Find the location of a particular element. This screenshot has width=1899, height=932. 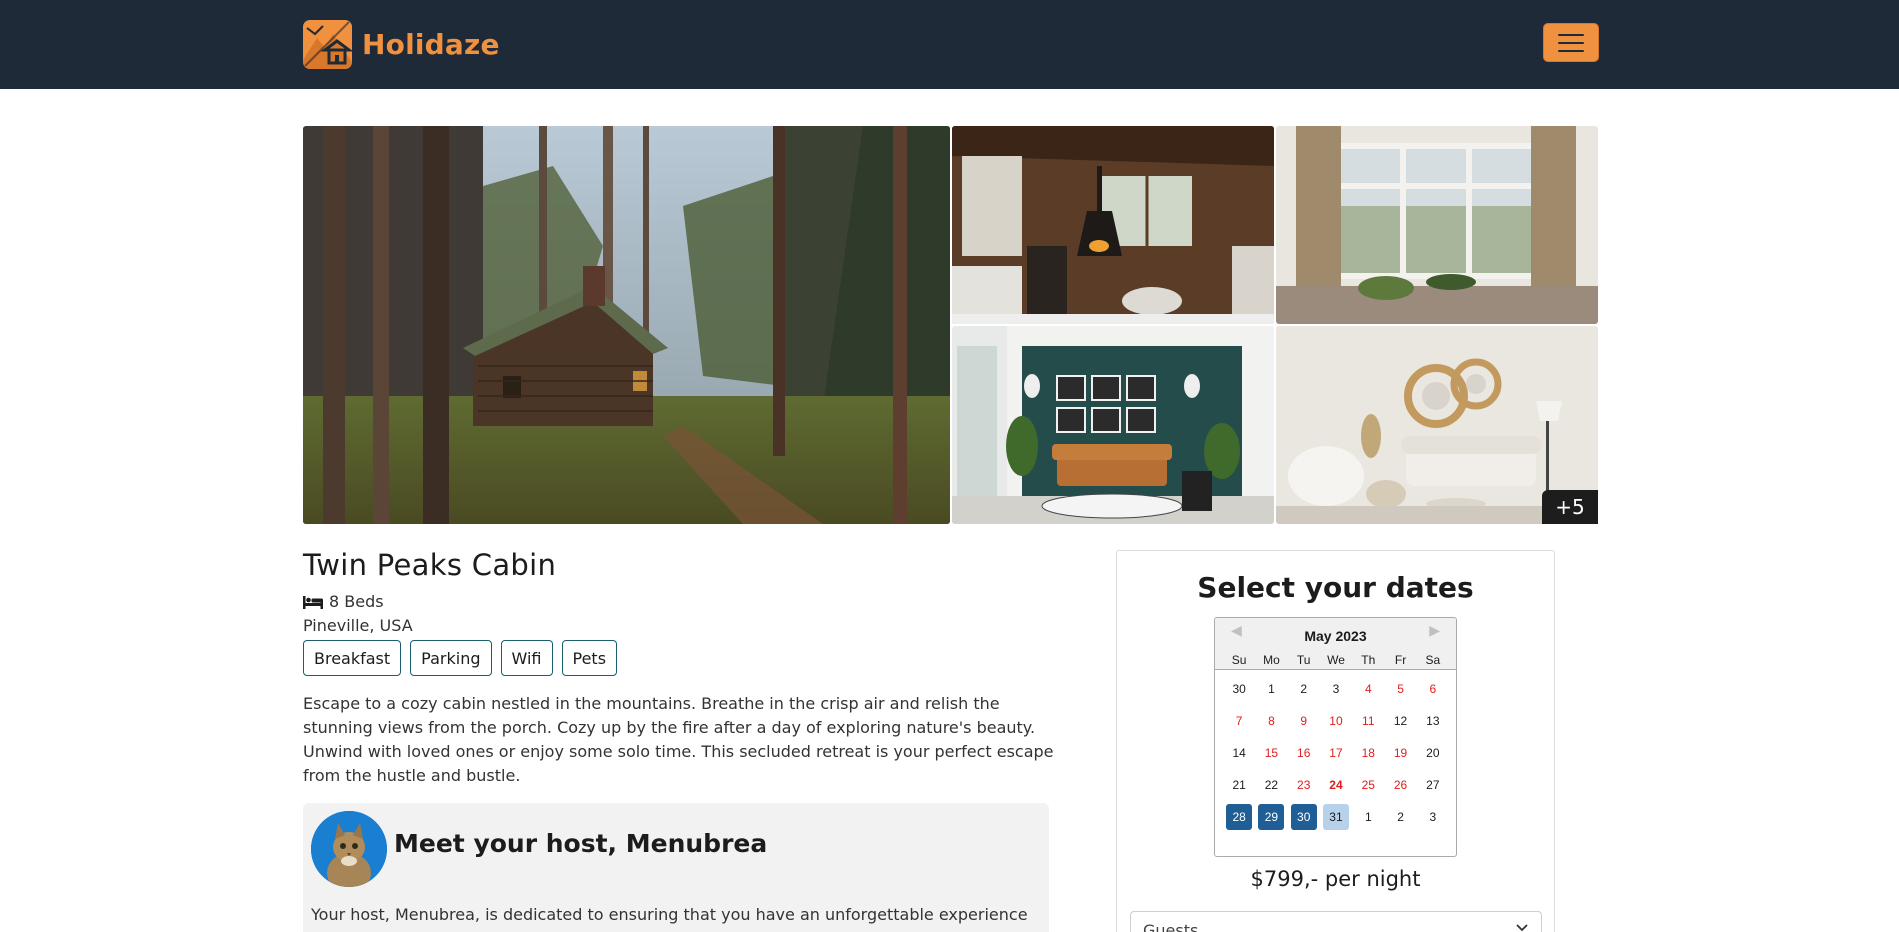

calendar-weekday: Sa is located at coordinates (1433, 660).